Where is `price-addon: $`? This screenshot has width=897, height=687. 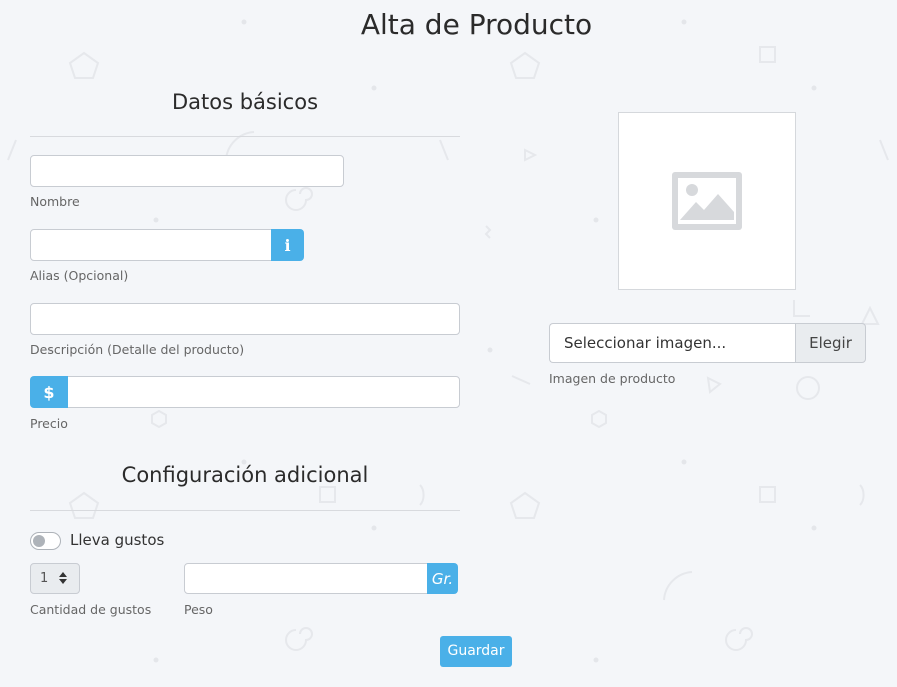 price-addon: $ is located at coordinates (49, 392).